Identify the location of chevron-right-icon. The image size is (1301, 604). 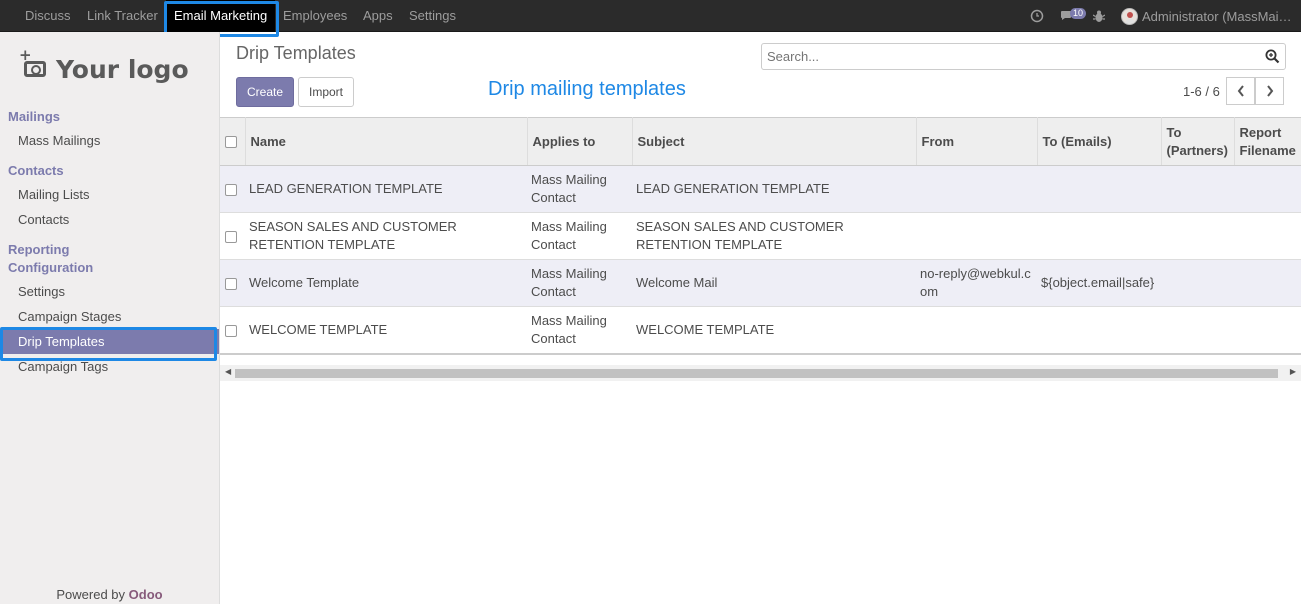
(1269, 91).